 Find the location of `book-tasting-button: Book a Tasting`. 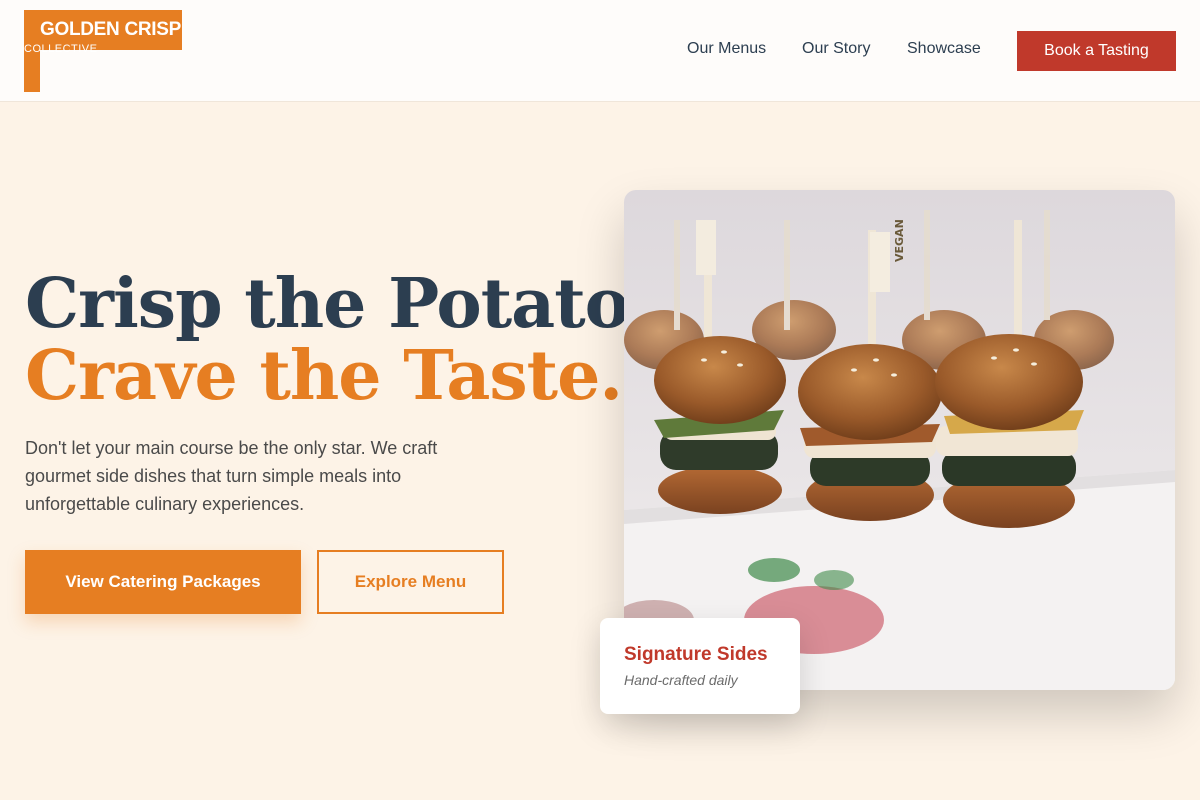

book-tasting-button: Book a Tasting is located at coordinates (1096, 51).